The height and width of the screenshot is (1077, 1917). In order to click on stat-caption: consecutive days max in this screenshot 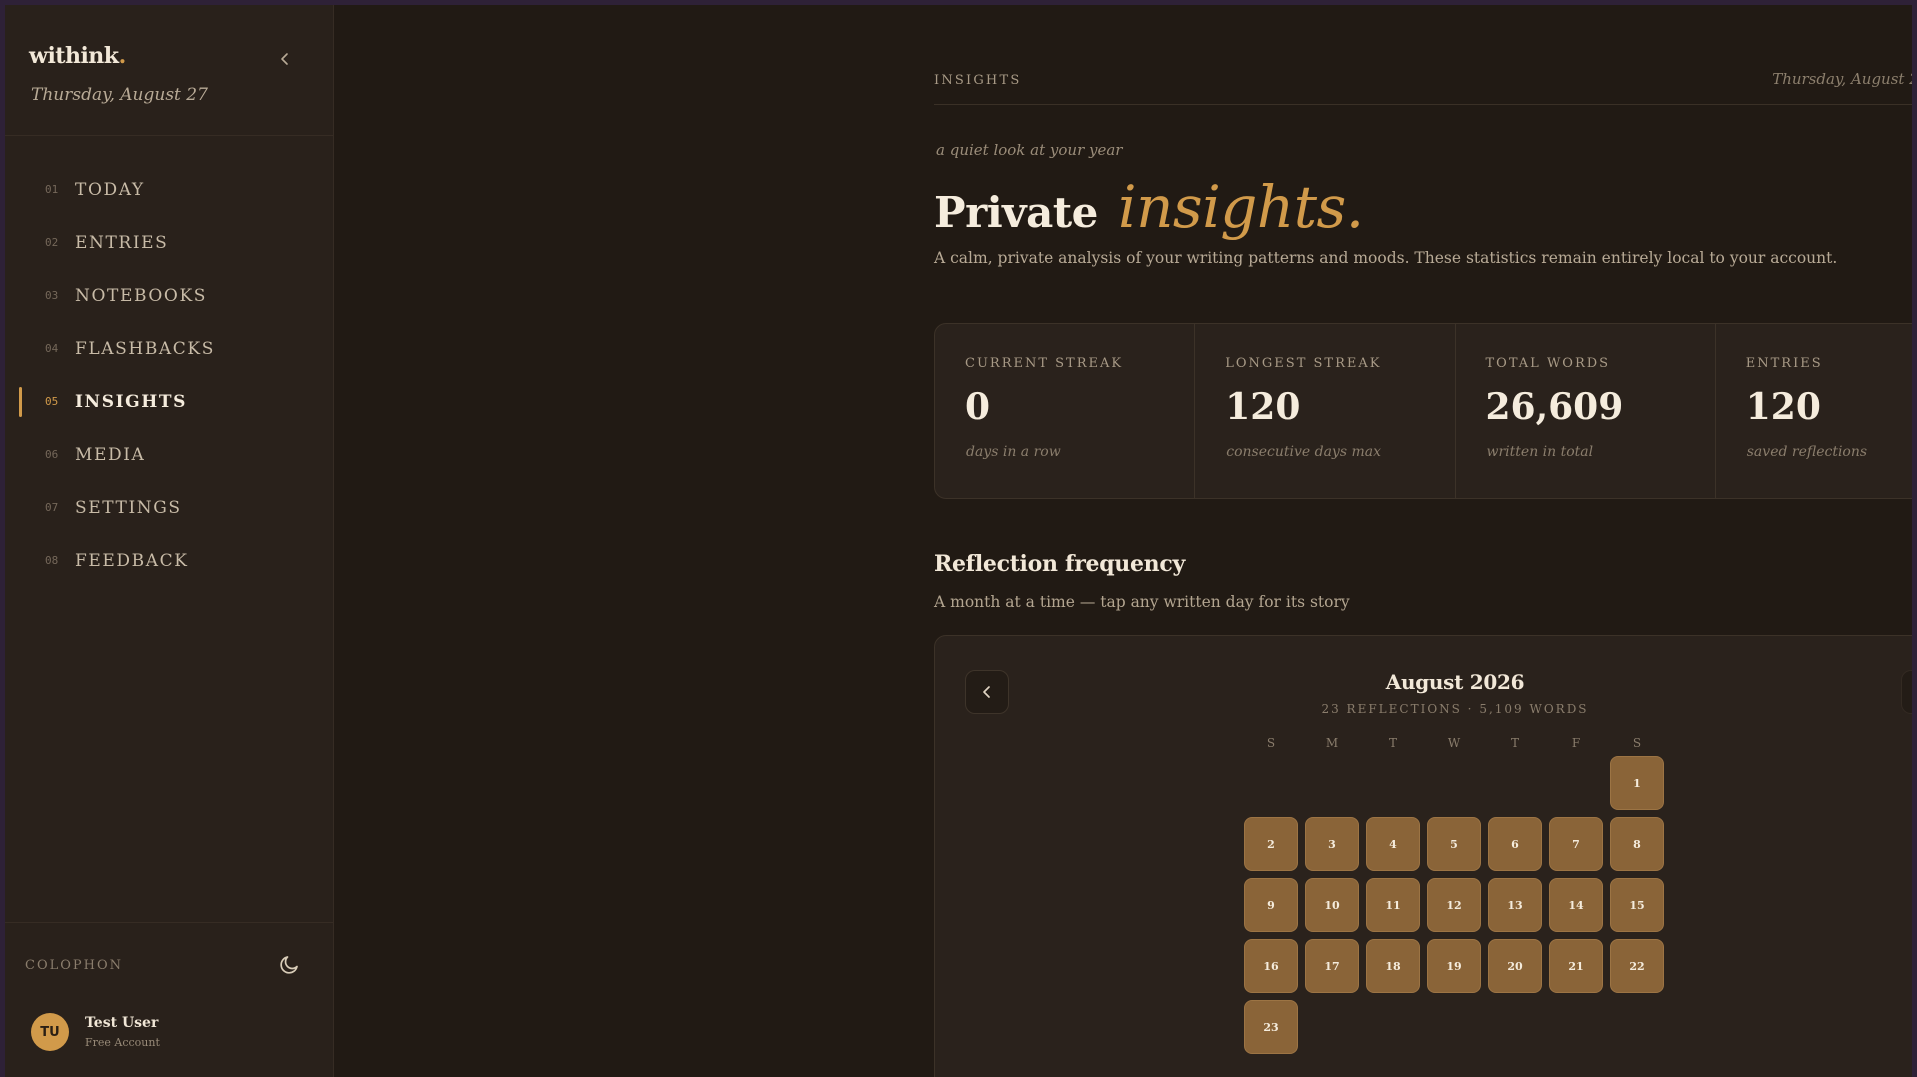, I will do `click(1303, 452)`.